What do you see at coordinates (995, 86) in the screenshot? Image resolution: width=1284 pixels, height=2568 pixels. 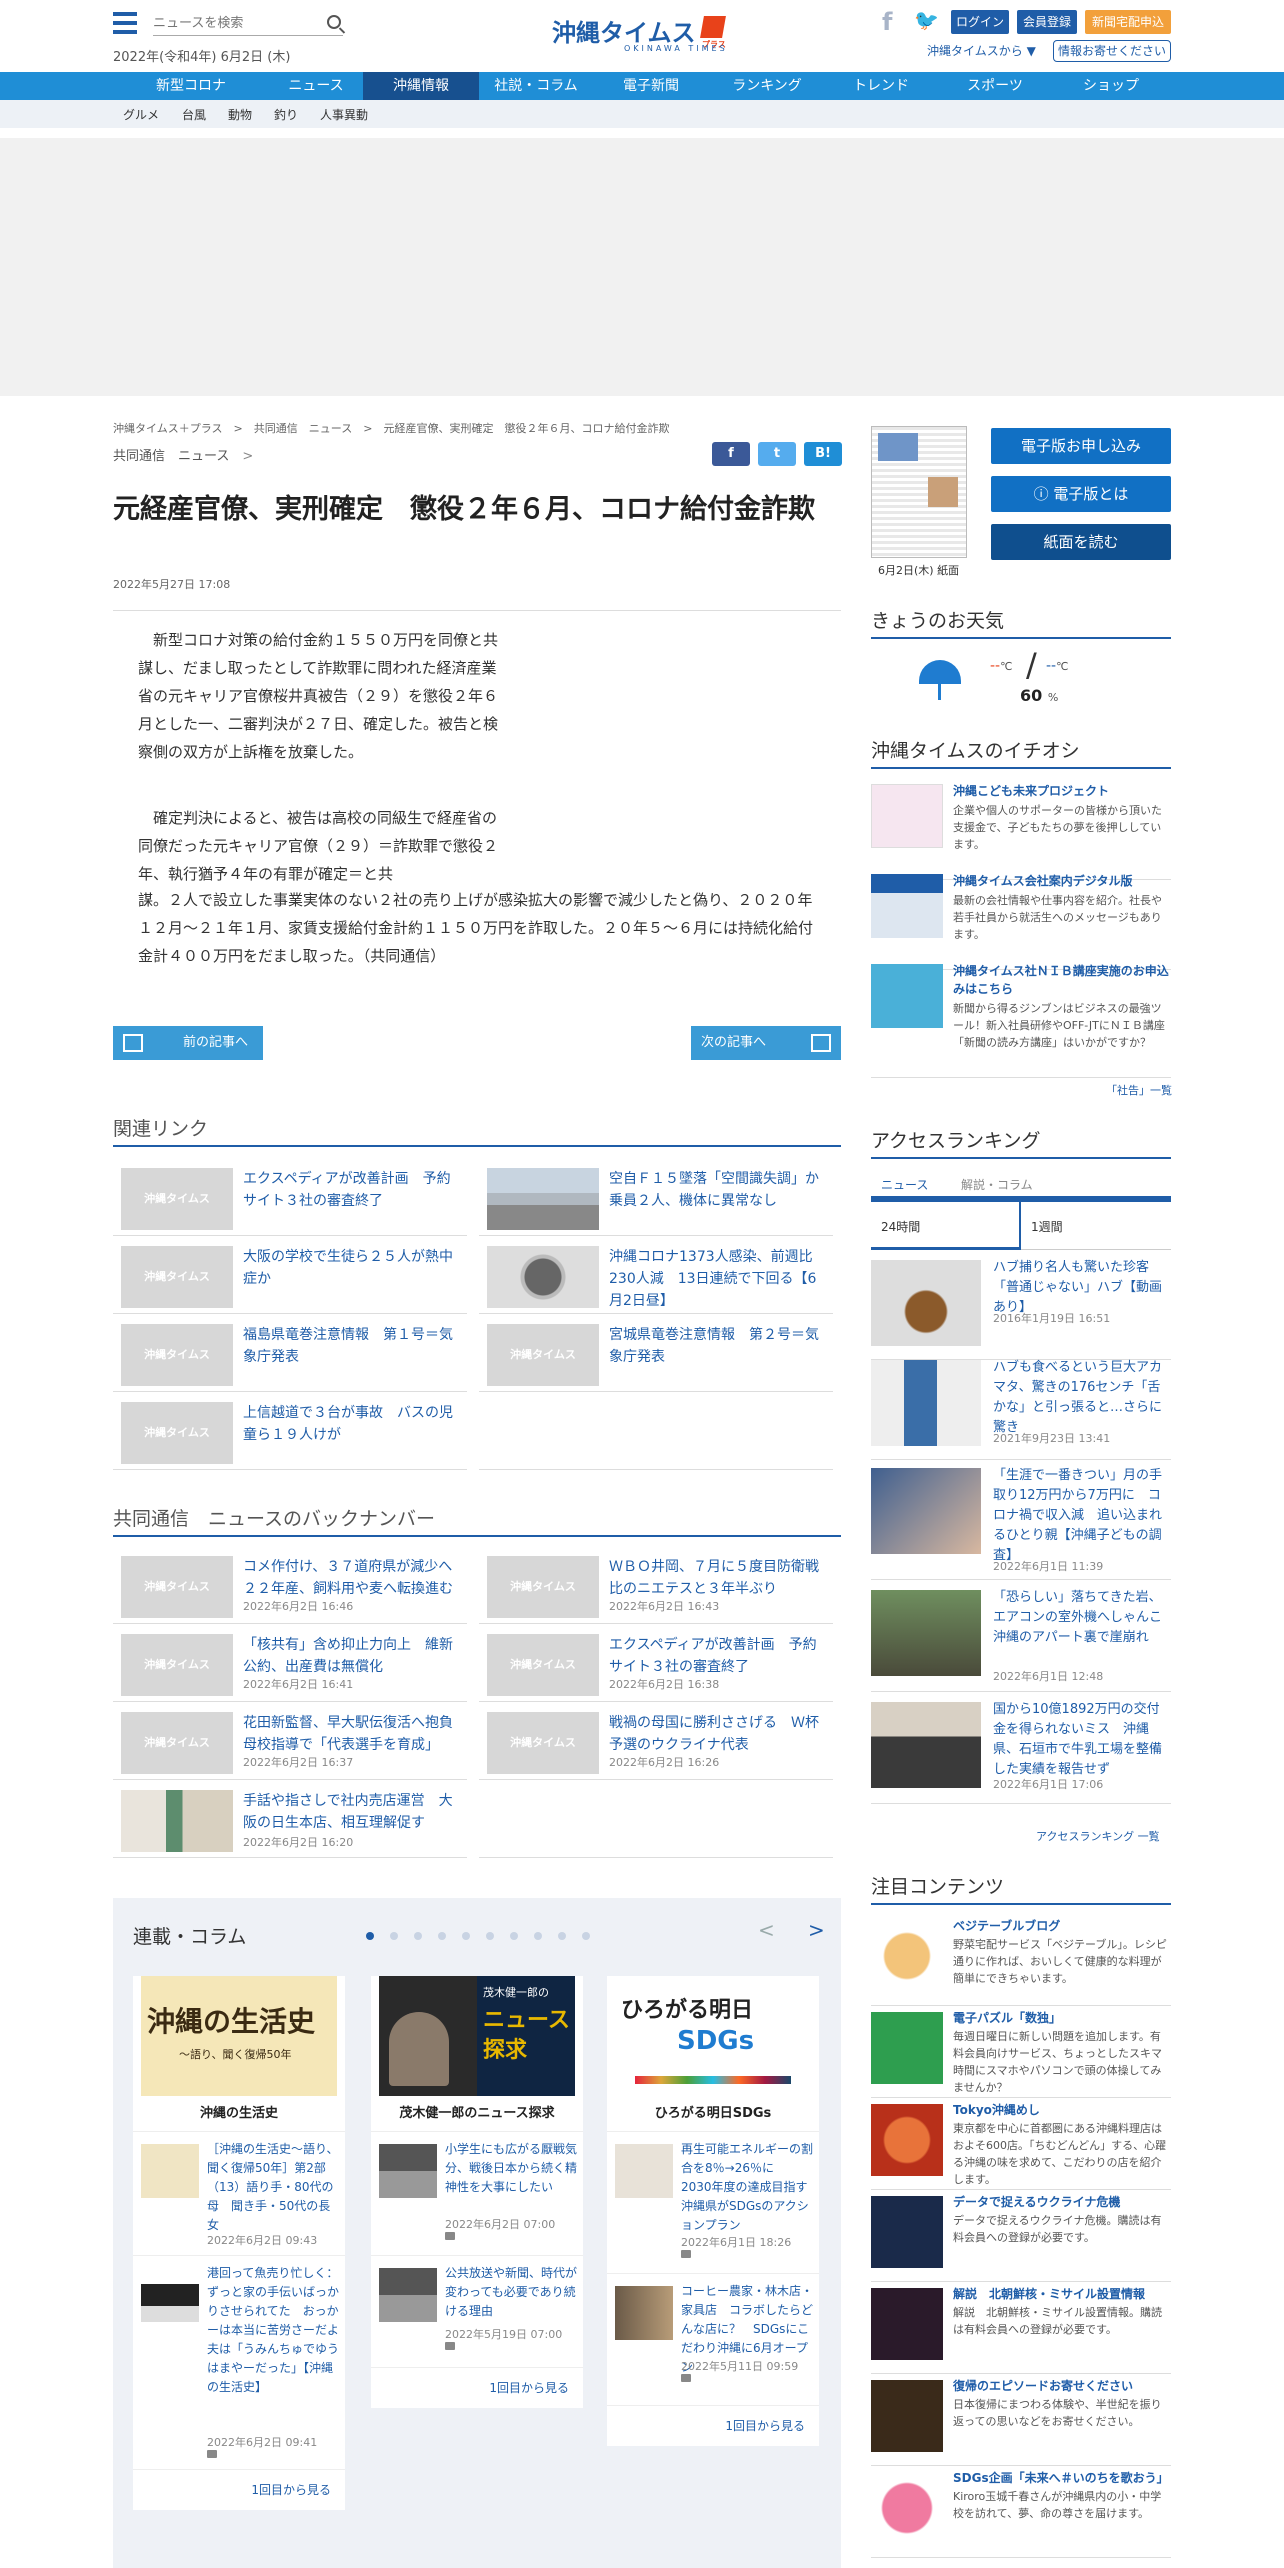 I see `nav-item-sports: スポーツ` at bounding box center [995, 86].